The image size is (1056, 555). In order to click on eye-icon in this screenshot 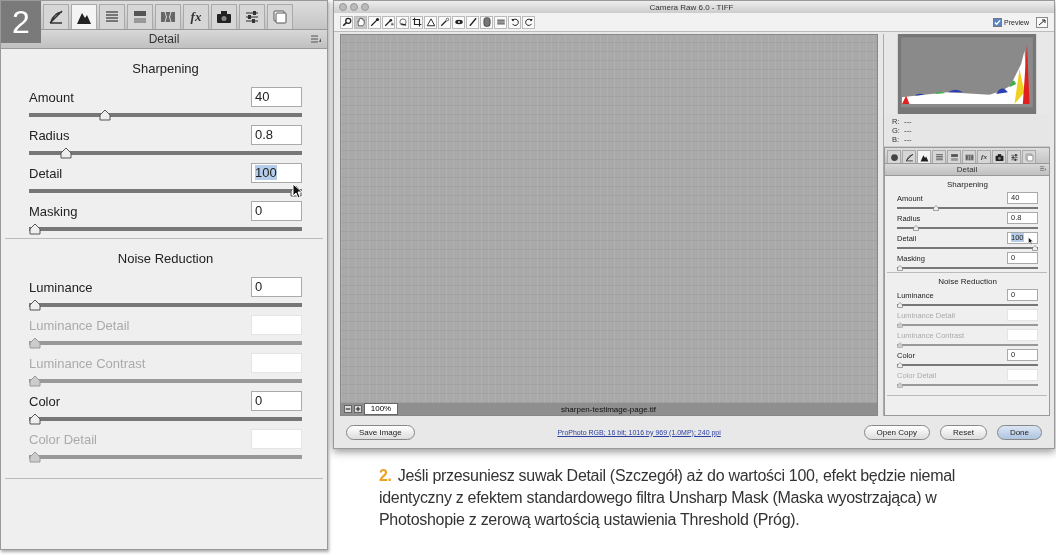, I will do `click(458, 22)`.